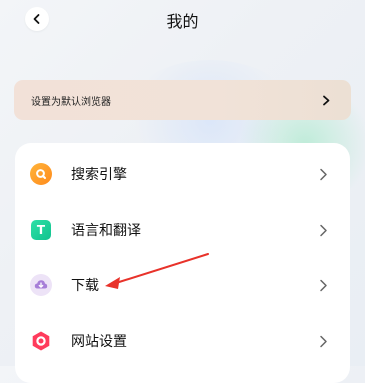  What do you see at coordinates (41, 174) in the screenshot?
I see `search-engine-icon` at bounding box center [41, 174].